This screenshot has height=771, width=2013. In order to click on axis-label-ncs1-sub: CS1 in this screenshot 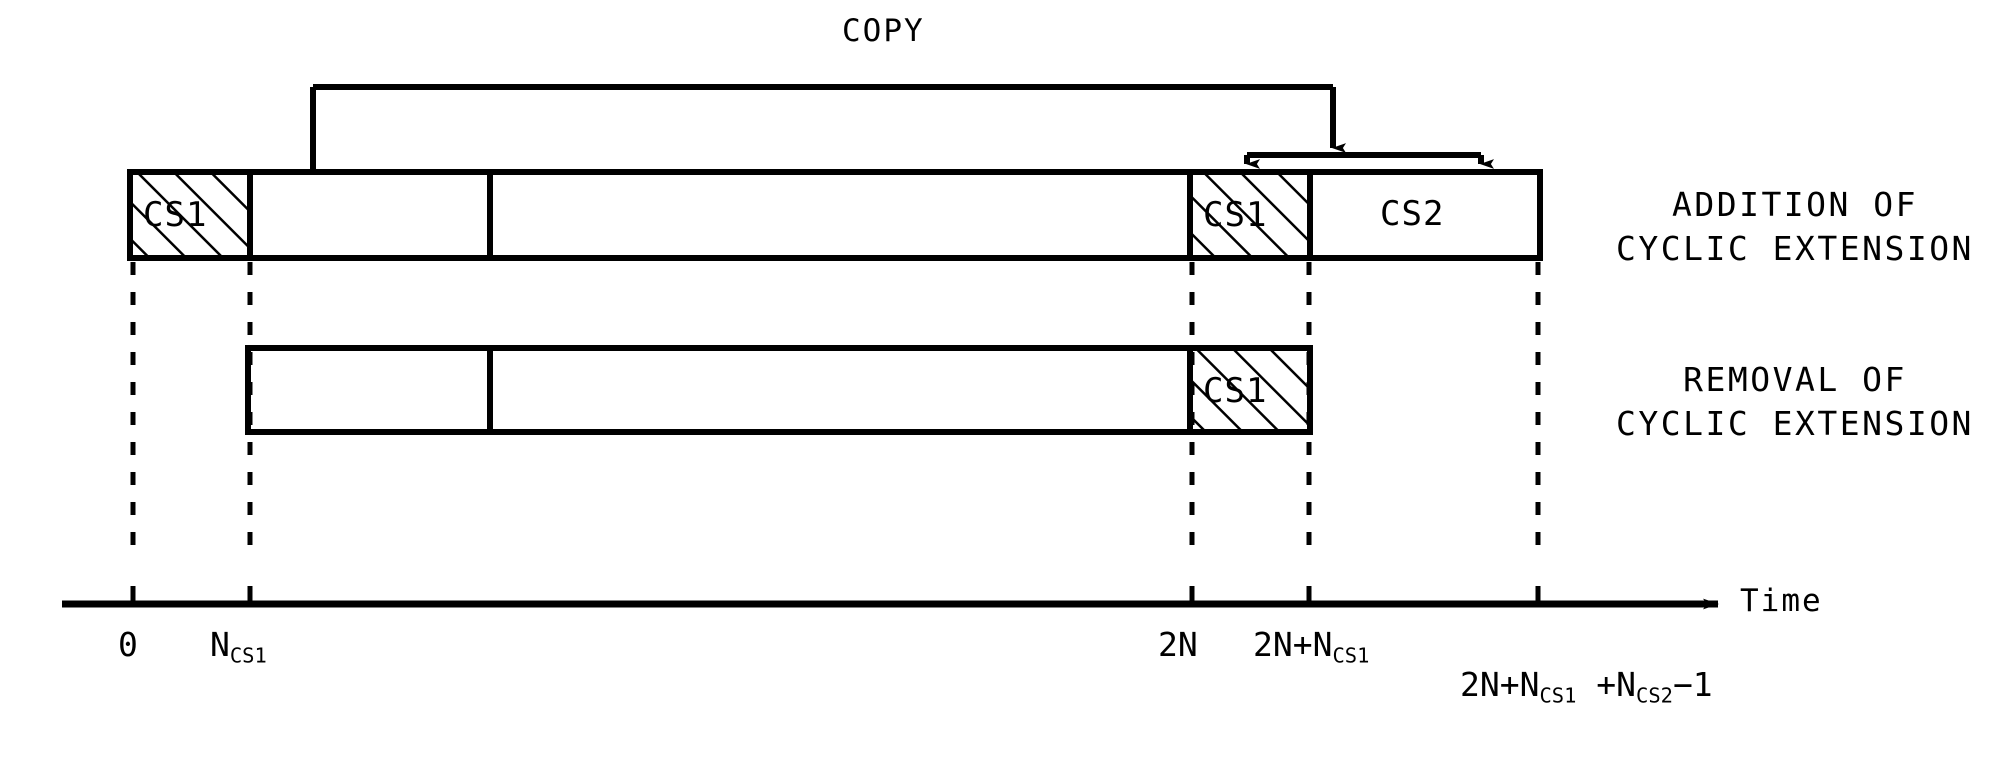, I will do `click(248, 655)`.